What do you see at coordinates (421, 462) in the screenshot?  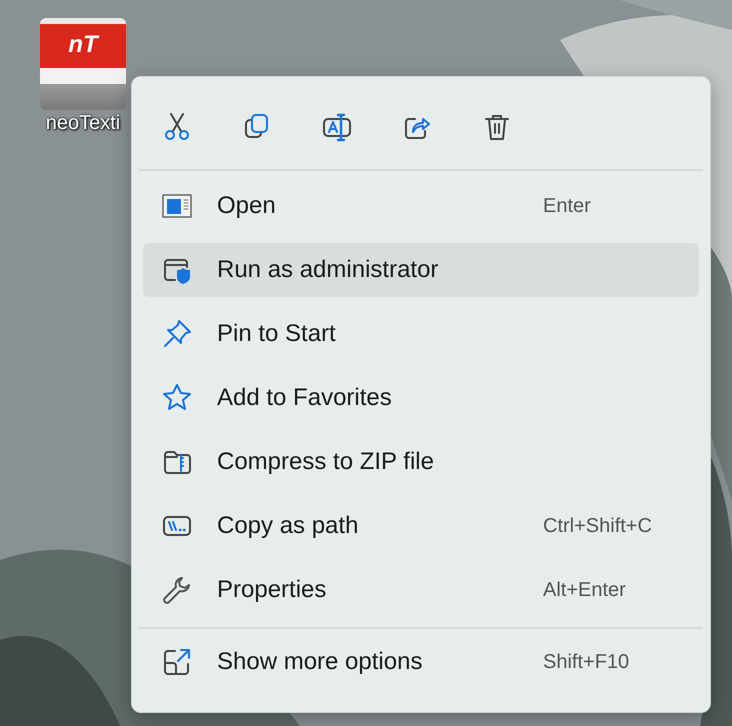 I see `menu-item: Compress to ZIP file` at bounding box center [421, 462].